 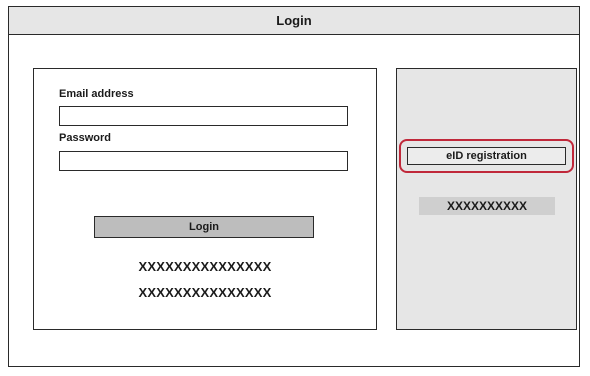 What do you see at coordinates (203, 161) in the screenshot?
I see `password-field` at bounding box center [203, 161].